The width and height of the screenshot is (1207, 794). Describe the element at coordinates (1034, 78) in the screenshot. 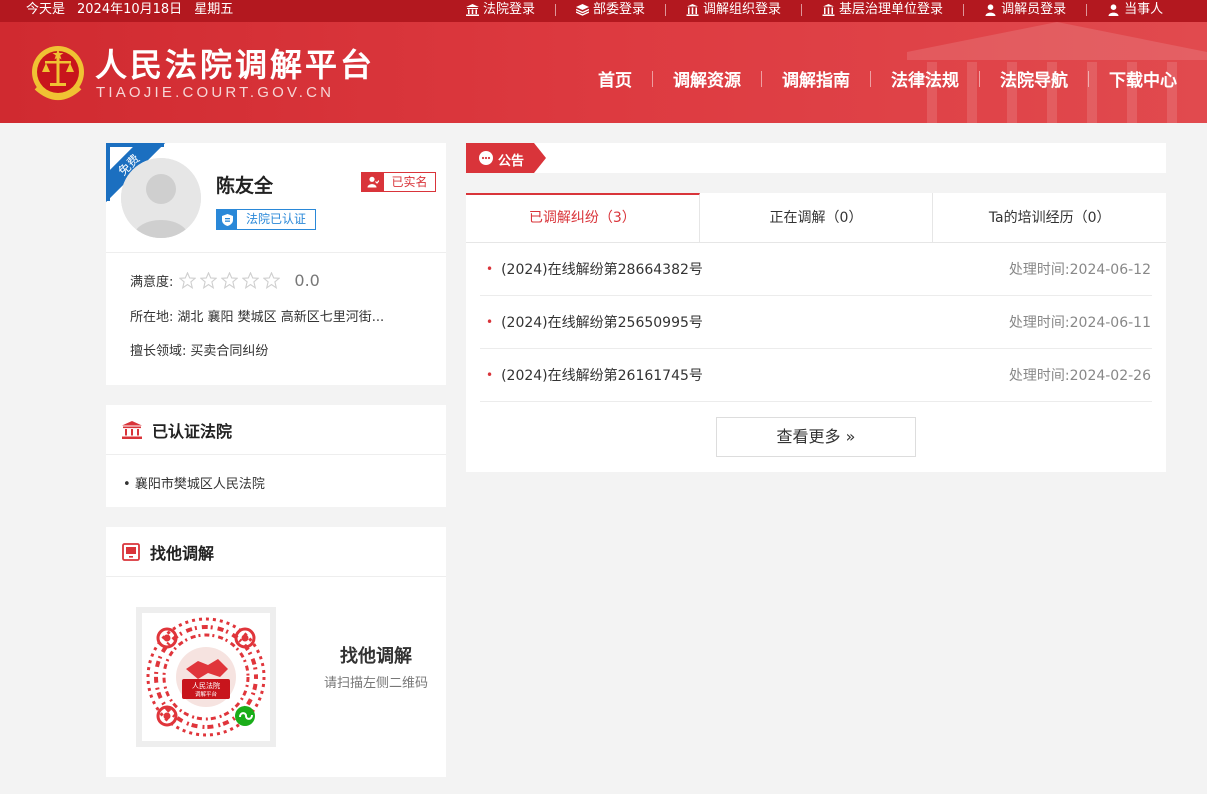

I see `nav-court-directory: 法院导航` at that location.